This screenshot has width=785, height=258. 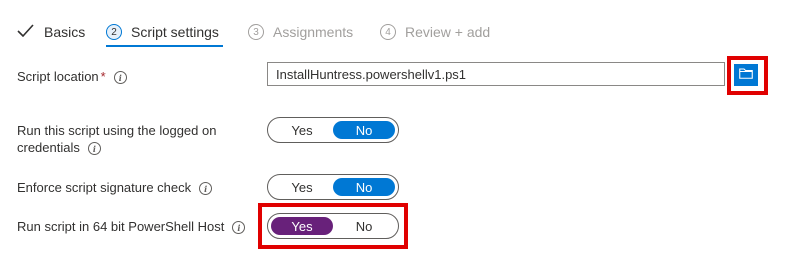 I want to click on run-64bit-label: Run script in 64 bit PowerShell Host i, so click(x=131, y=226).